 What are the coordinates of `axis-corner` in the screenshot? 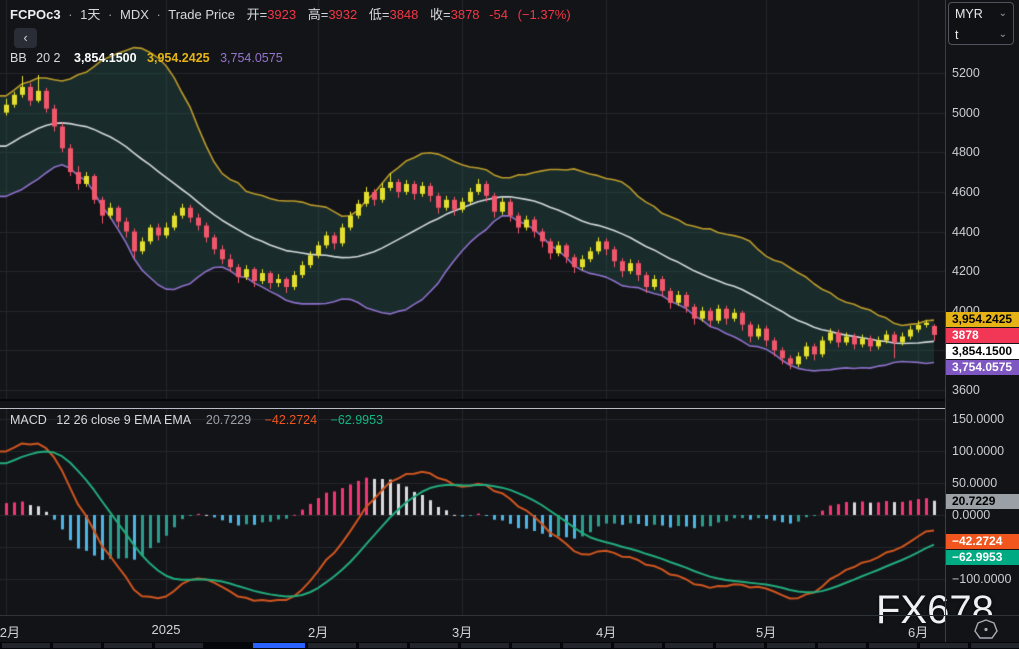 It's located at (982, 629).